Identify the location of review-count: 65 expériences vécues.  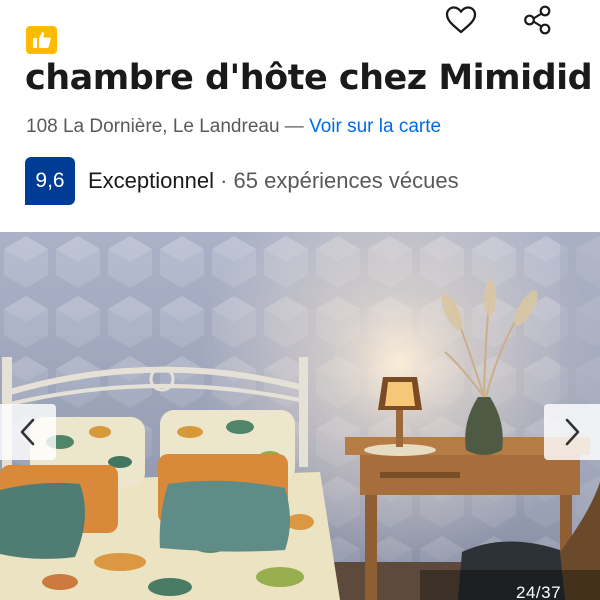
(346, 180).